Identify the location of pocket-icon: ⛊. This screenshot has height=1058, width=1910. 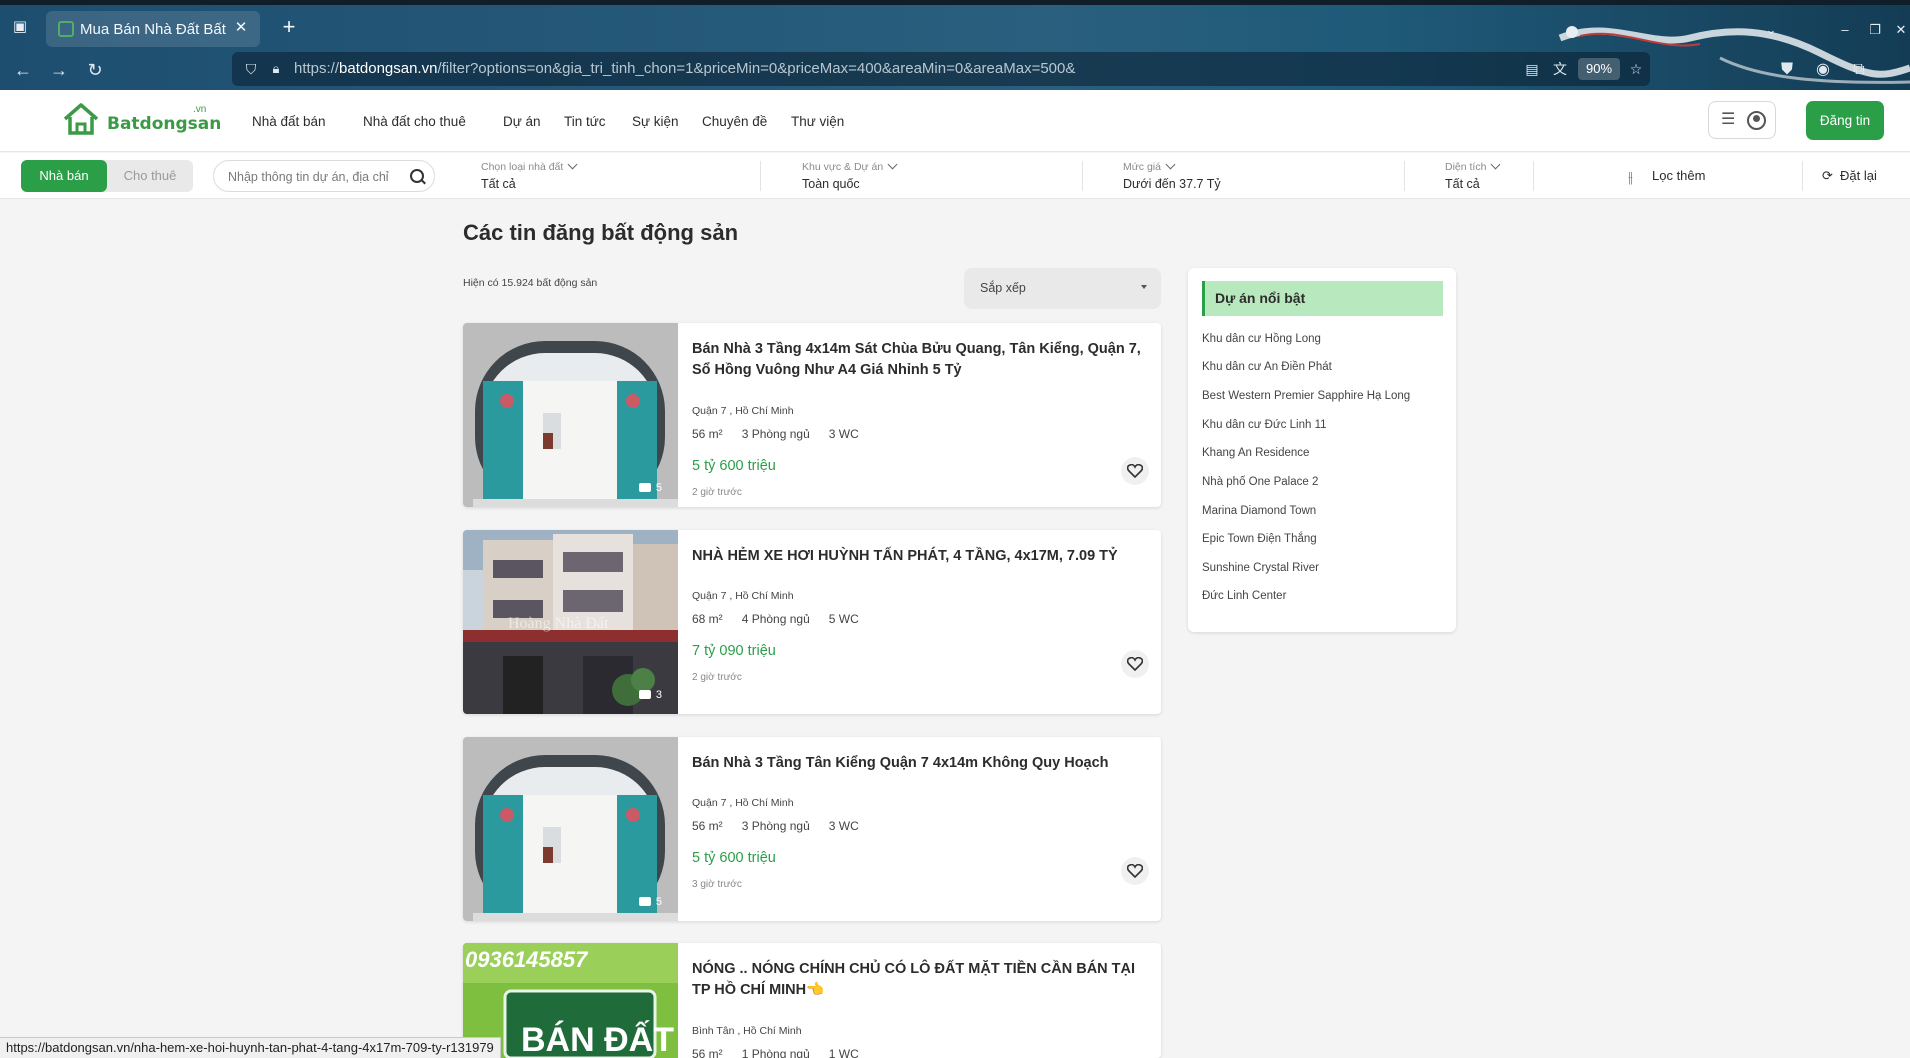
(1787, 70).